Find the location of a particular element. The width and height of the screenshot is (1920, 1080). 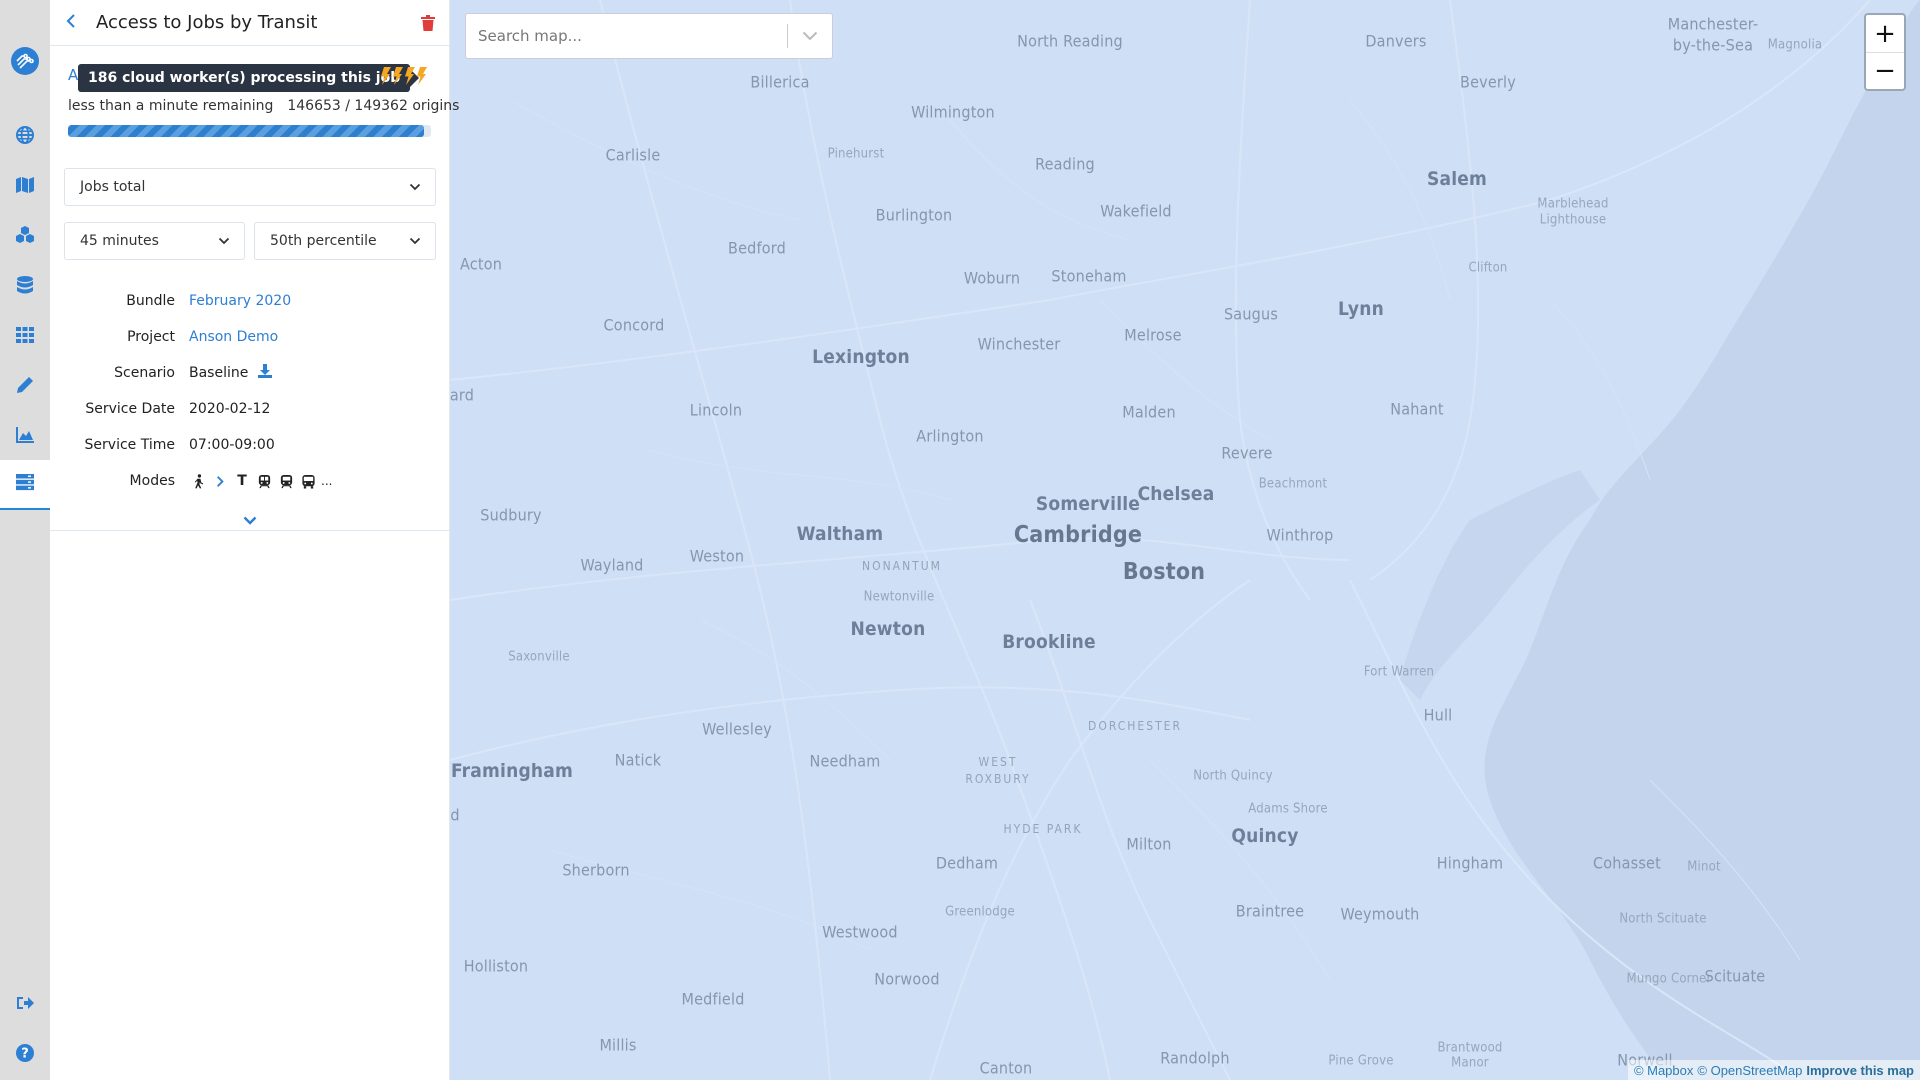

time-cutoff-select: 45 minutes is located at coordinates (154, 241).